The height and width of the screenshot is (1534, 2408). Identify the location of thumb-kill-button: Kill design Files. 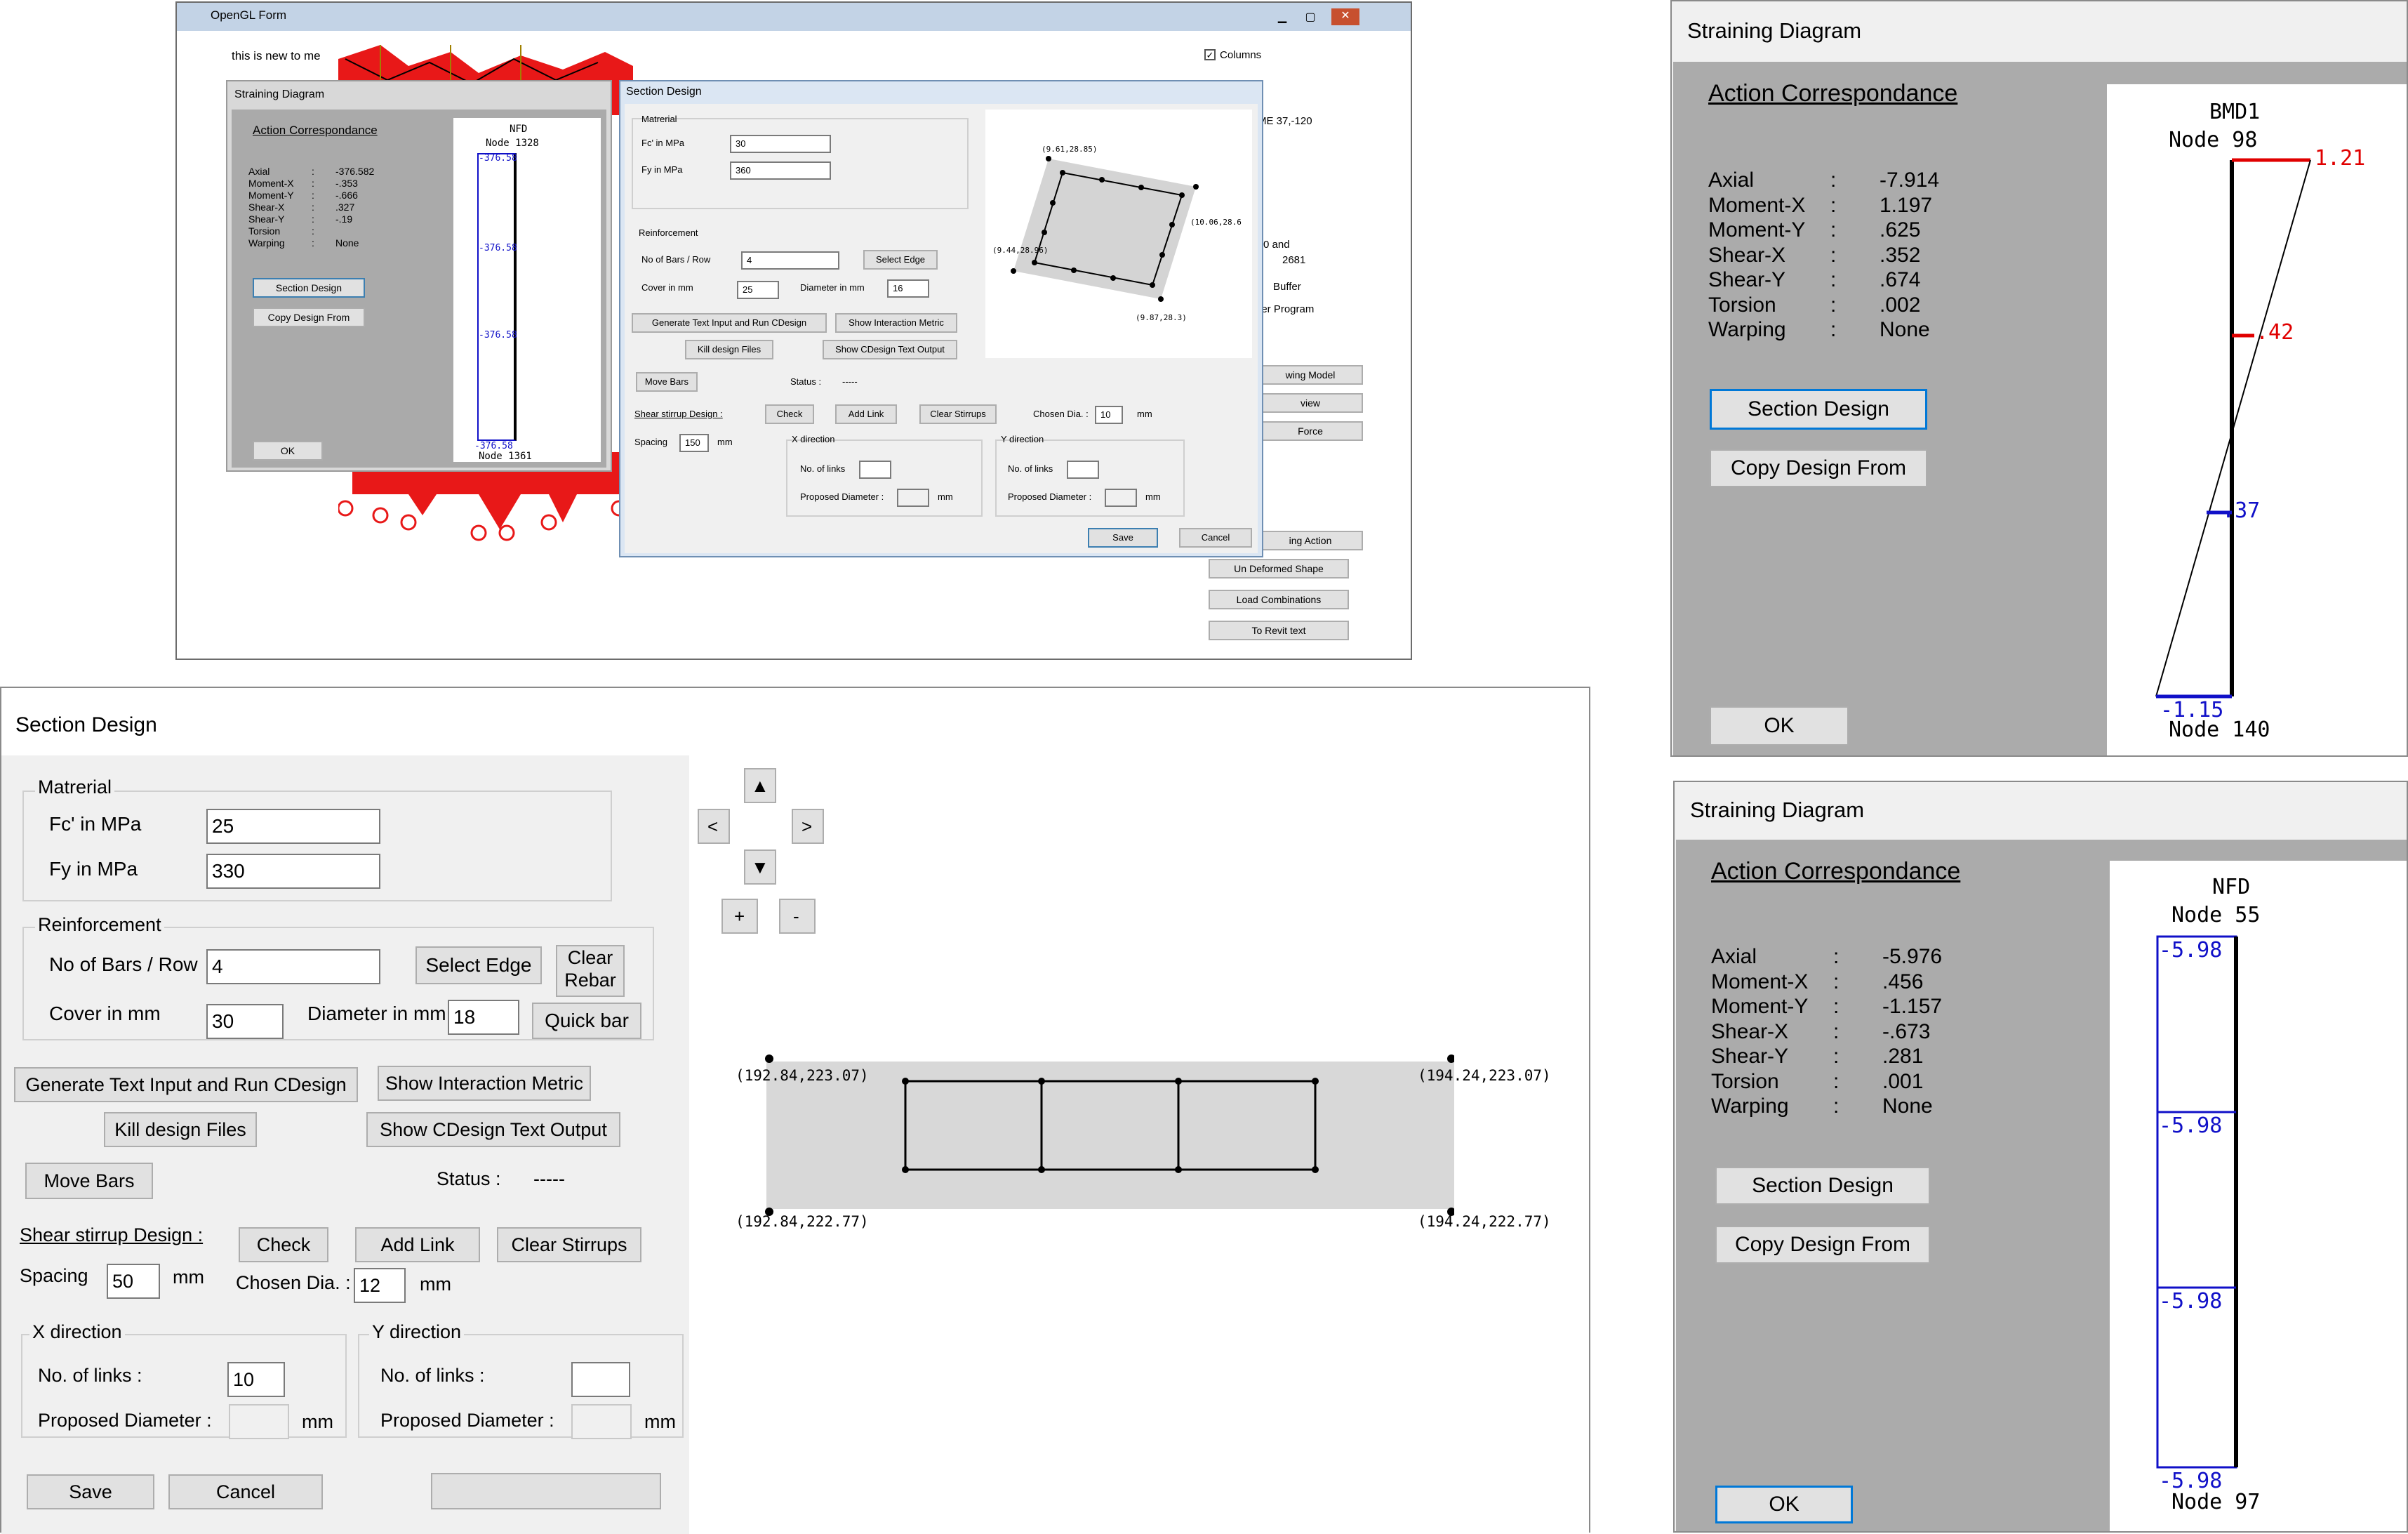
(729, 349).